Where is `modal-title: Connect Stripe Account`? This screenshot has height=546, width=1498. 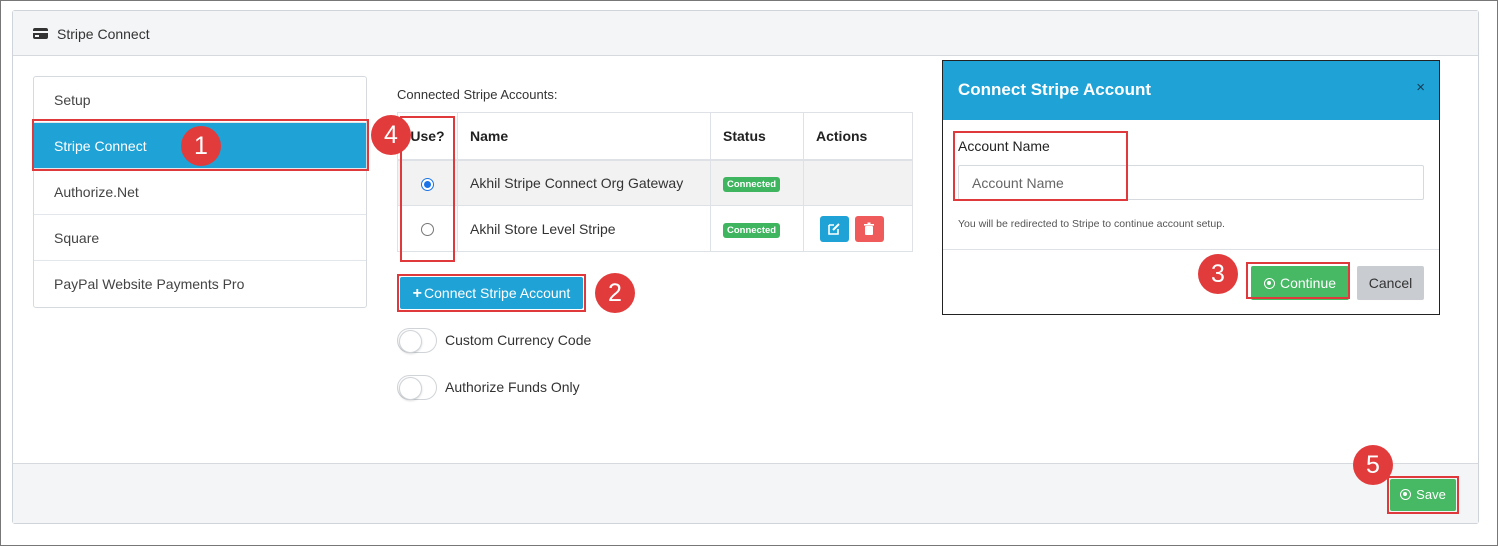 modal-title: Connect Stripe Account is located at coordinates (1054, 89).